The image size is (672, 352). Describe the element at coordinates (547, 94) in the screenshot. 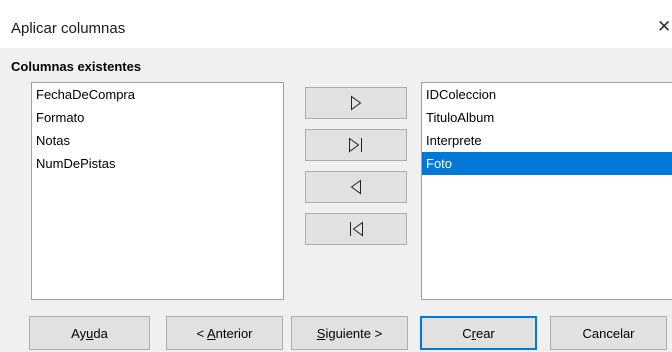

I see `list-item: IDColeccion` at that location.